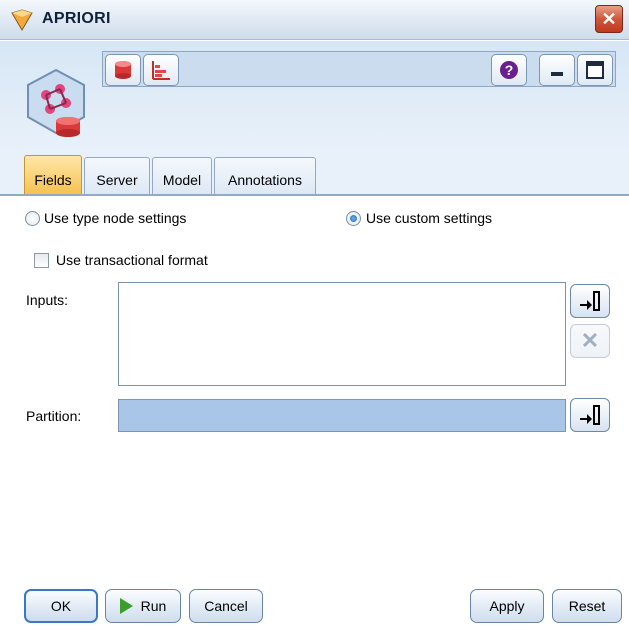 This screenshot has width=629, height=630. I want to click on run-button: Run, so click(143, 606).